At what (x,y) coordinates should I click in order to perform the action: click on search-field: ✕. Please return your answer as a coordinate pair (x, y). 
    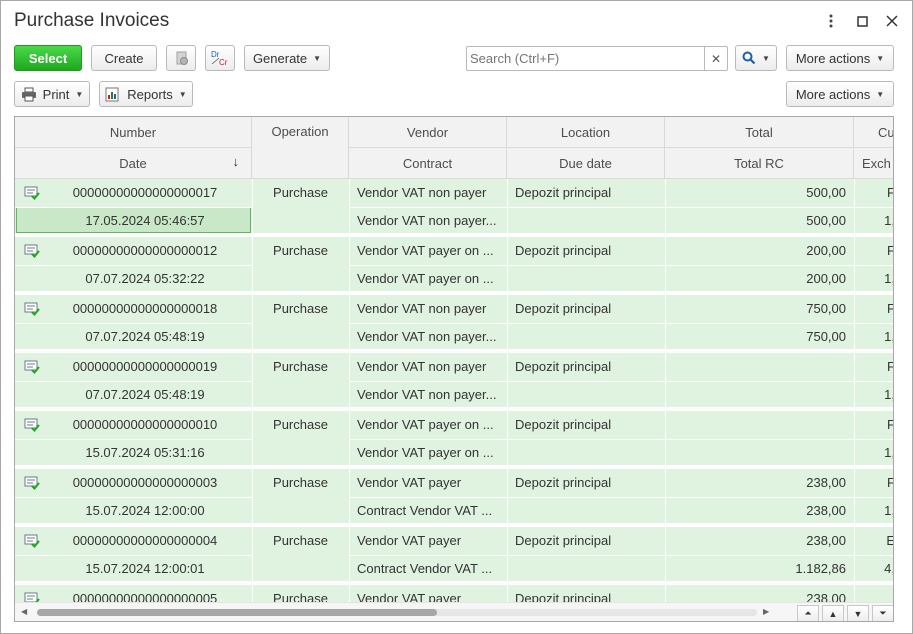
    Looking at the image, I should click on (597, 58).